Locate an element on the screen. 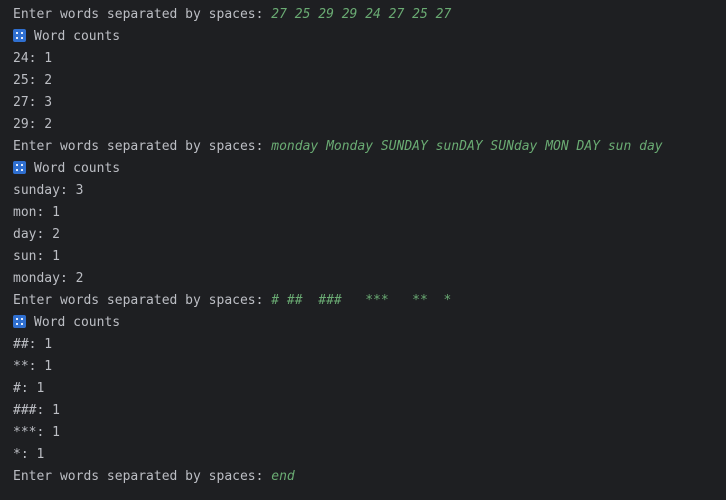  count-line: **: 1 is located at coordinates (33, 366).